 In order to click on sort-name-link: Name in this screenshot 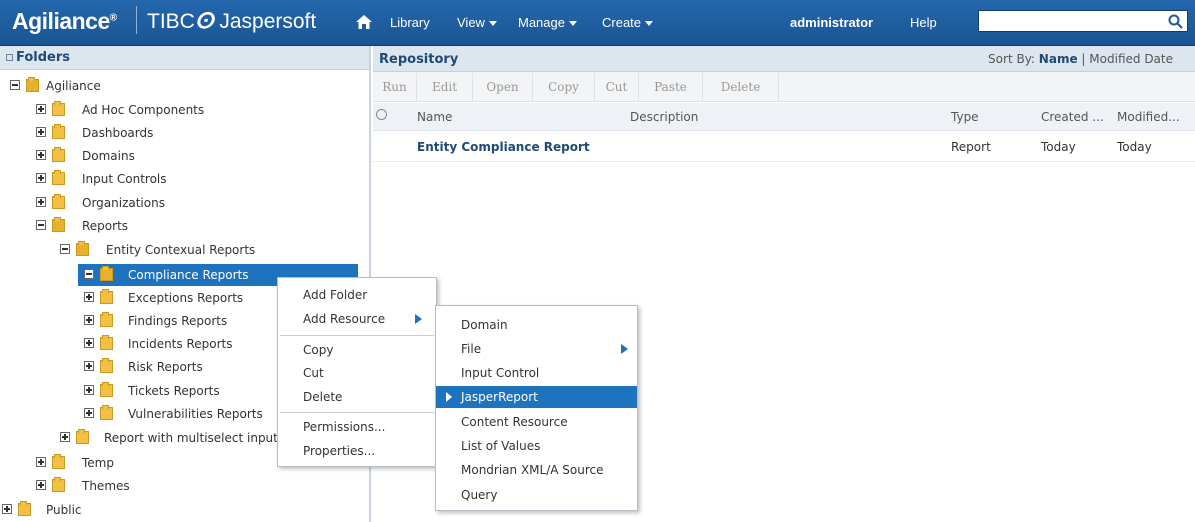, I will do `click(1058, 59)`.